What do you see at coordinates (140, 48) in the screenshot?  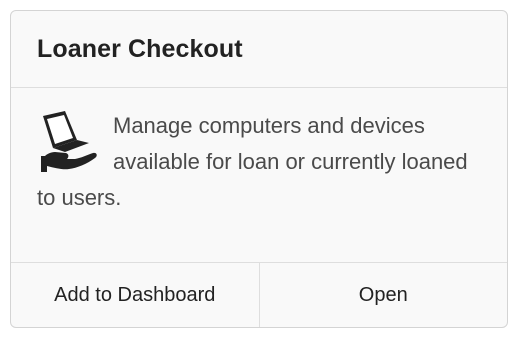 I see `card-title: Loaner Checkout` at bounding box center [140, 48].